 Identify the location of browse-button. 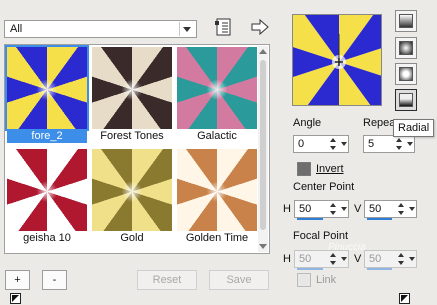
(224, 27).